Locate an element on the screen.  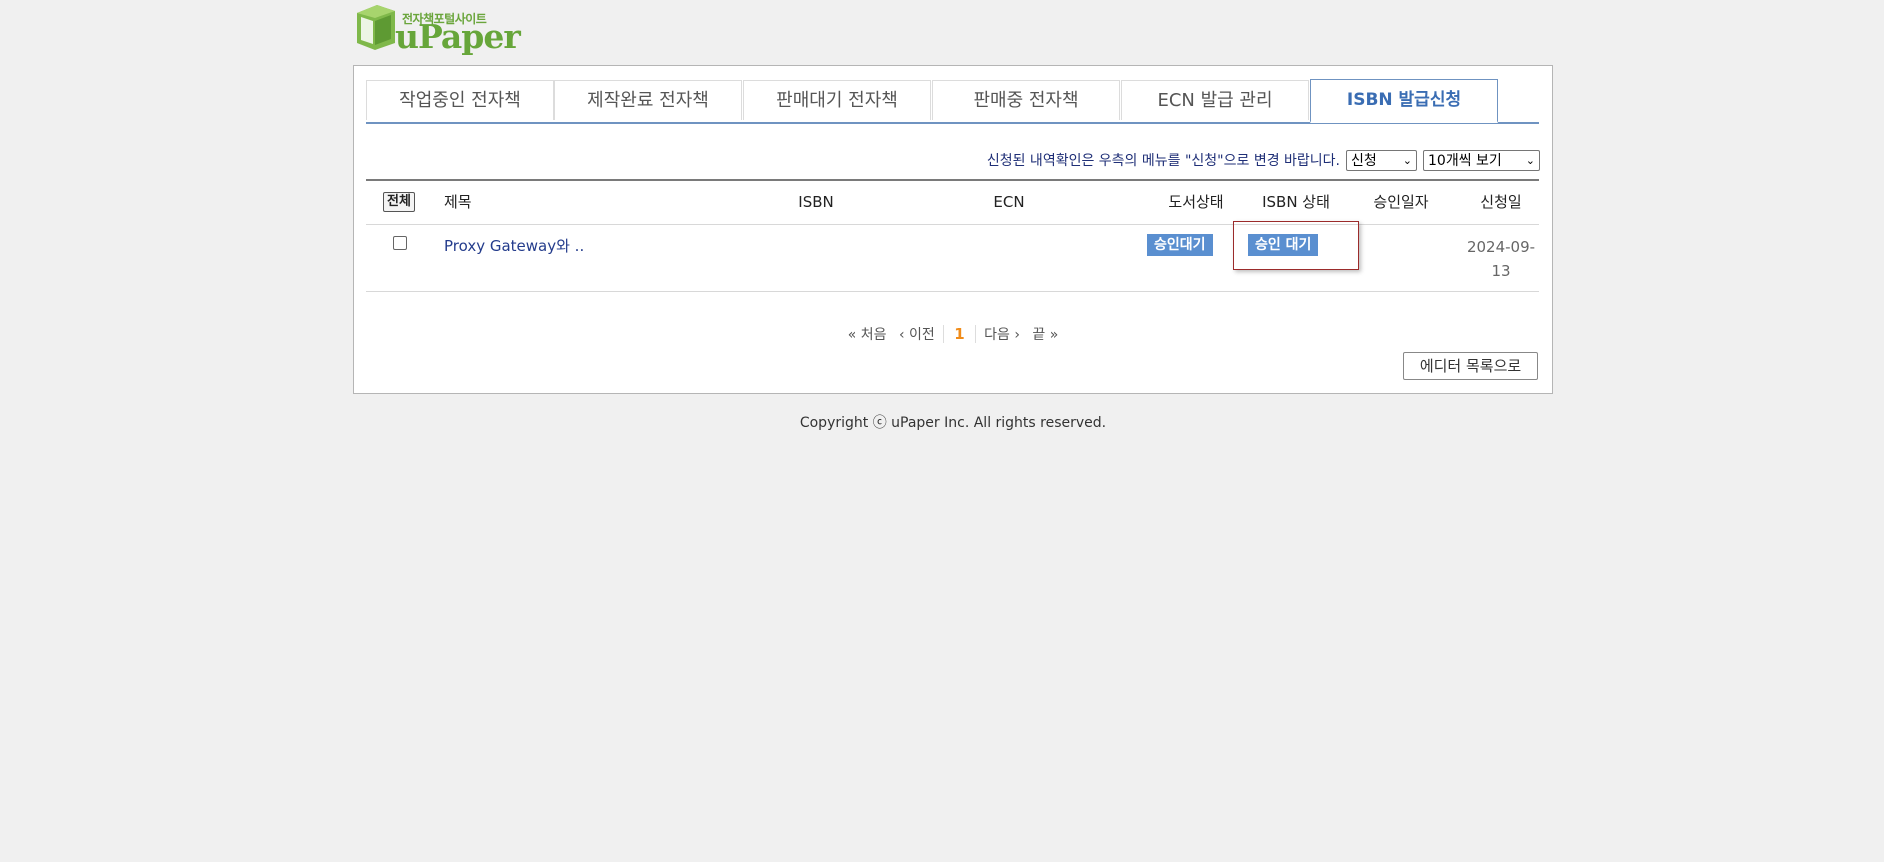
header-title: 제목 is located at coordinates (458, 202).